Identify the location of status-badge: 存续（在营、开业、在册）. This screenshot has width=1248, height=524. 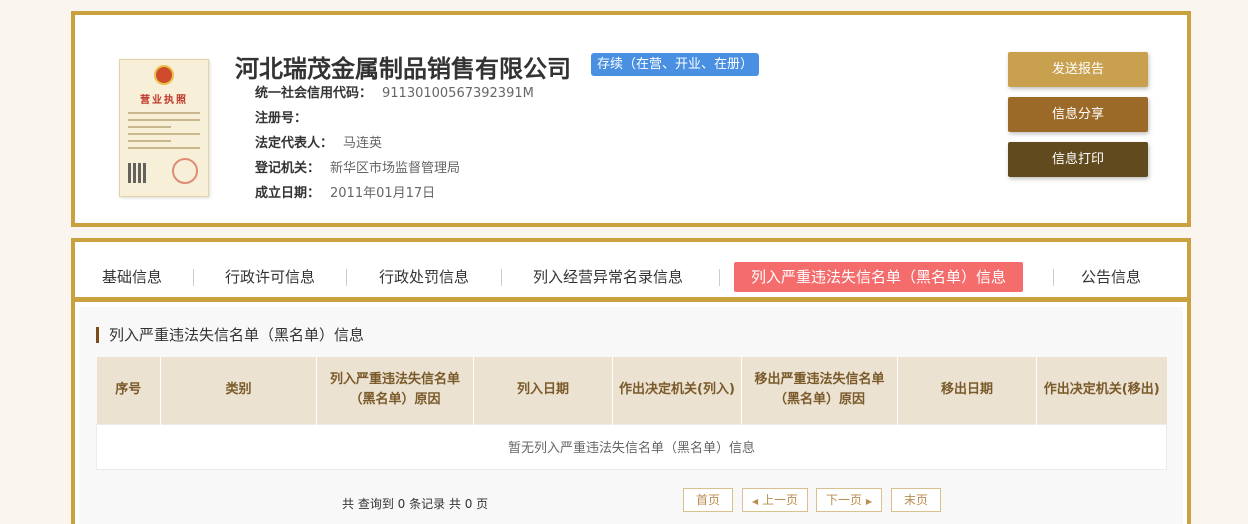
(675, 64).